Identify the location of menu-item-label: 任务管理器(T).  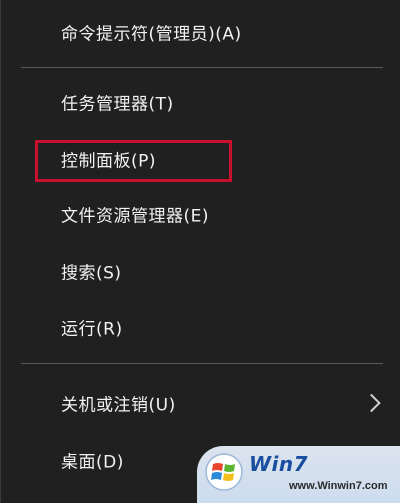
(117, 104).